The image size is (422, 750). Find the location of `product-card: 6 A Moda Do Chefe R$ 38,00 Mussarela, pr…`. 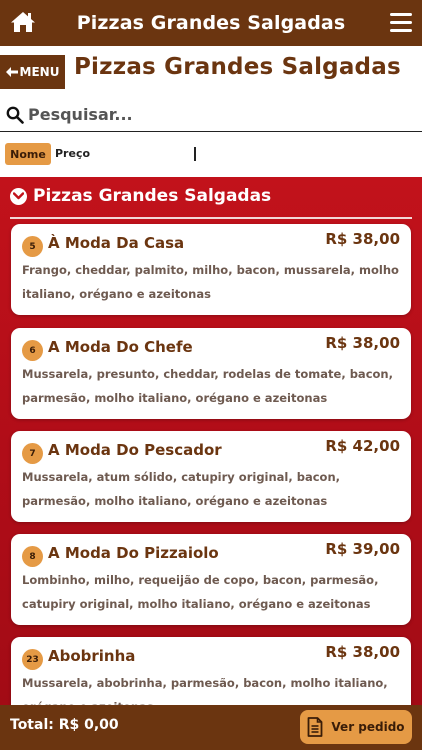

product-card: 6 A Moda Do Chefe R$ 38,00 Mussarela, pr… is located at coordinates (211, 373).